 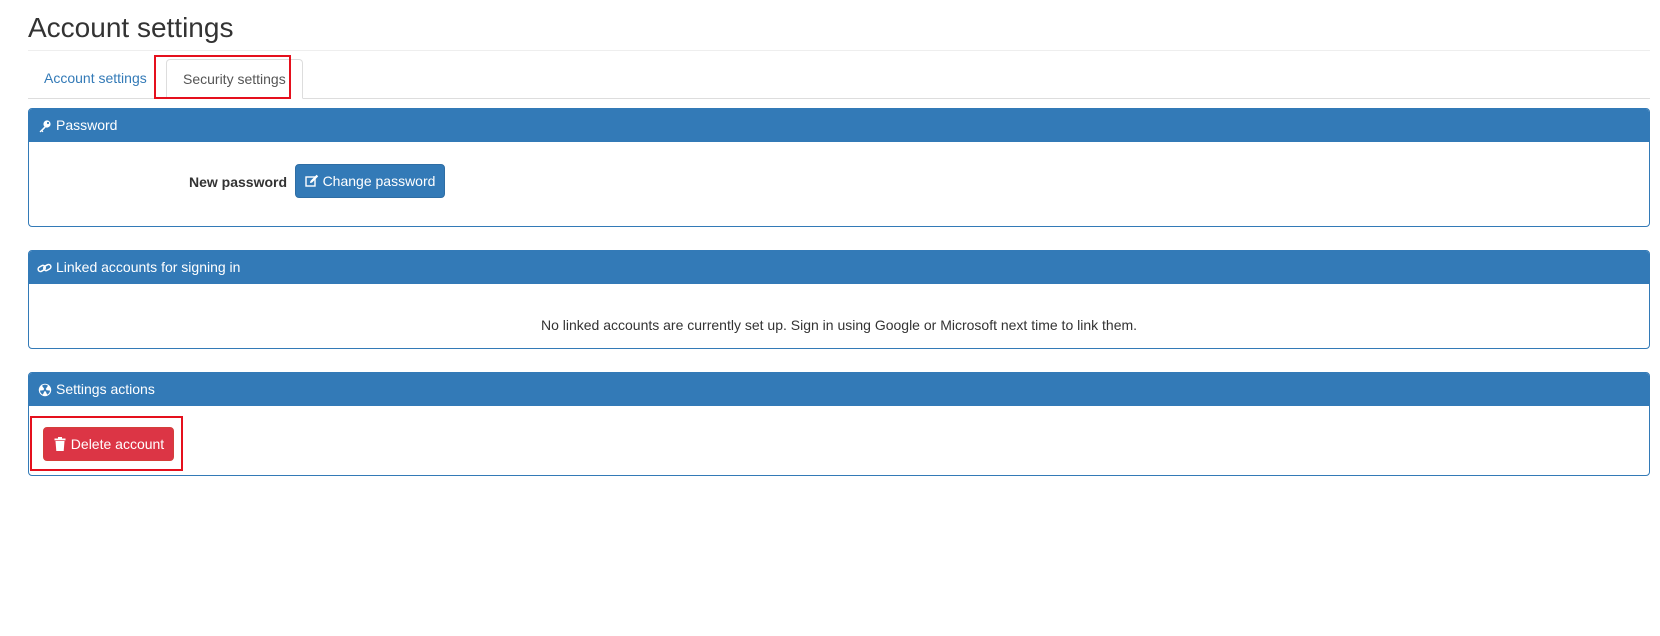 What do you see at coordinates (311, 181) in the screenshot?
I see `edit-icon` at bounding box center [311, 181].